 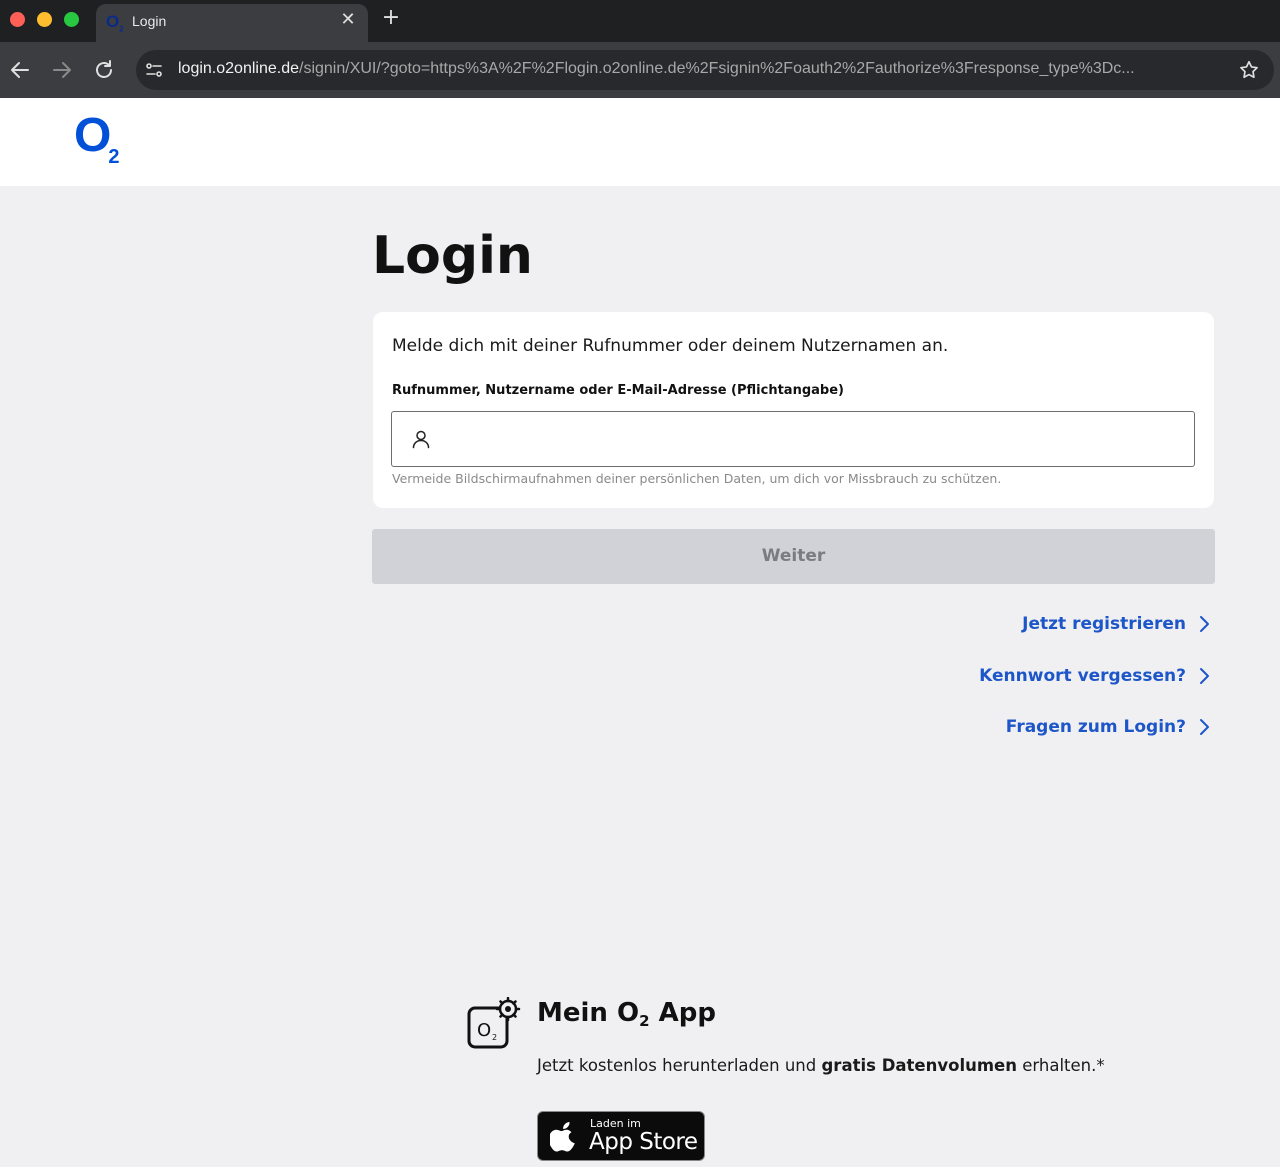 I want to click on app-store-badge: Laden im App Store, so click(x=621, y=1136).